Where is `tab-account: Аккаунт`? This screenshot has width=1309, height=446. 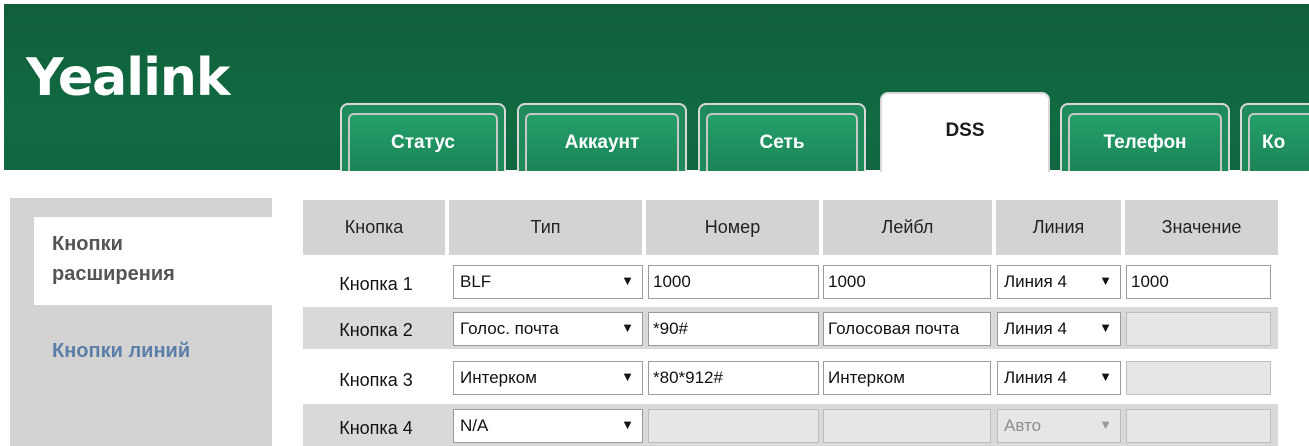 tab-account: Аккаунт is located at coordinates (602, 137).